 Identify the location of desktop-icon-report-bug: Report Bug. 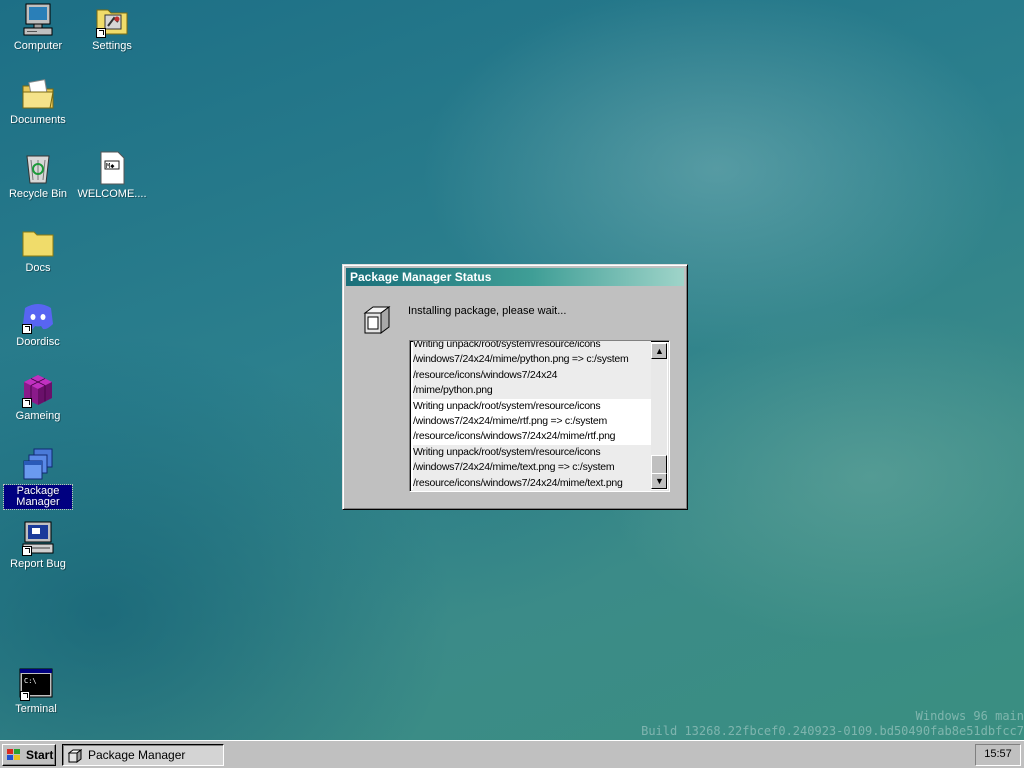
(38, 545).